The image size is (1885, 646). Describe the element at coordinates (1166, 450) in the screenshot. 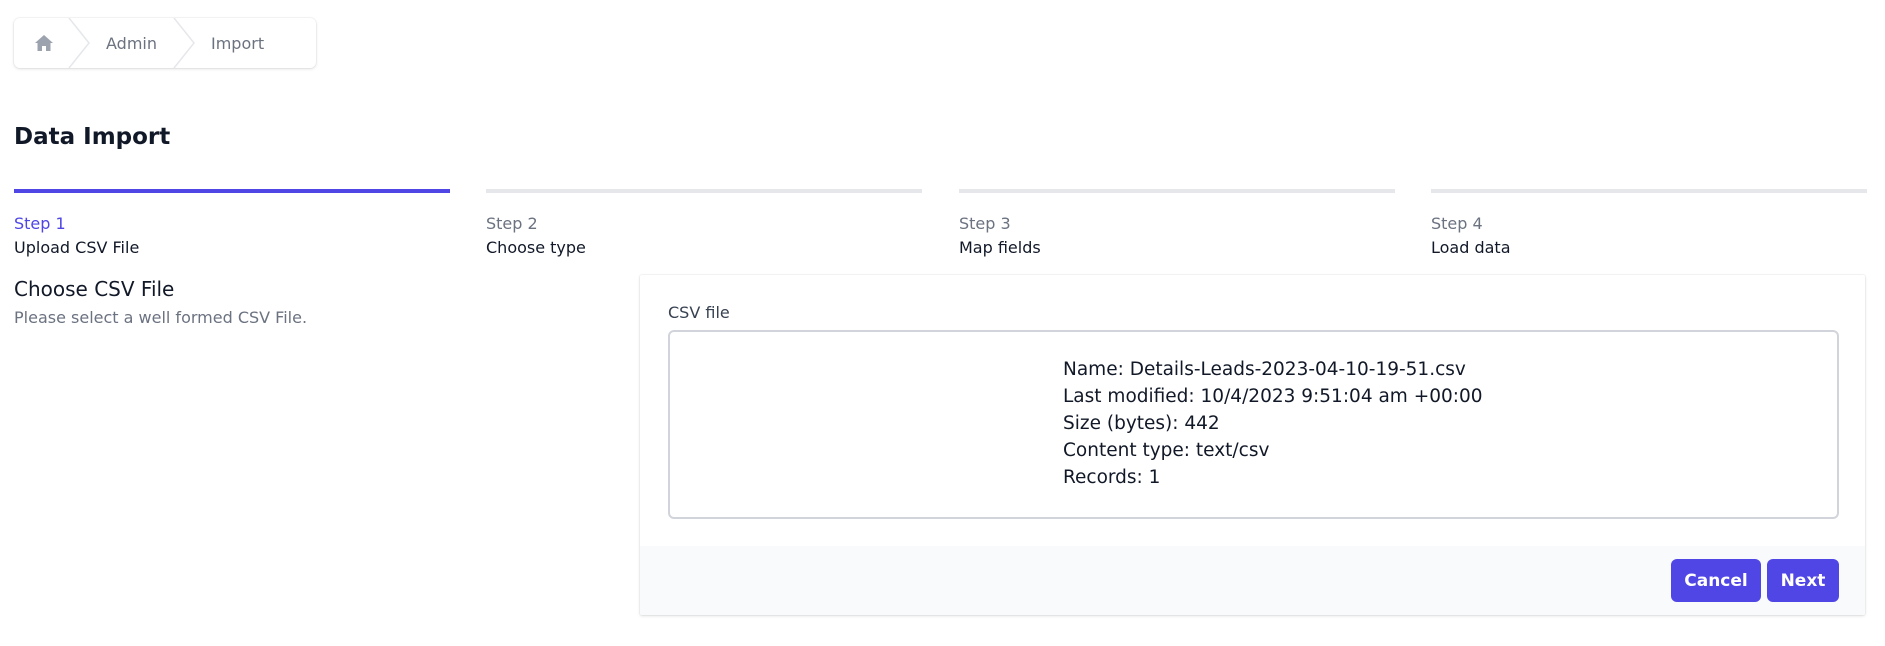

I see `file-content-type: Content type: text/csv` at that location.